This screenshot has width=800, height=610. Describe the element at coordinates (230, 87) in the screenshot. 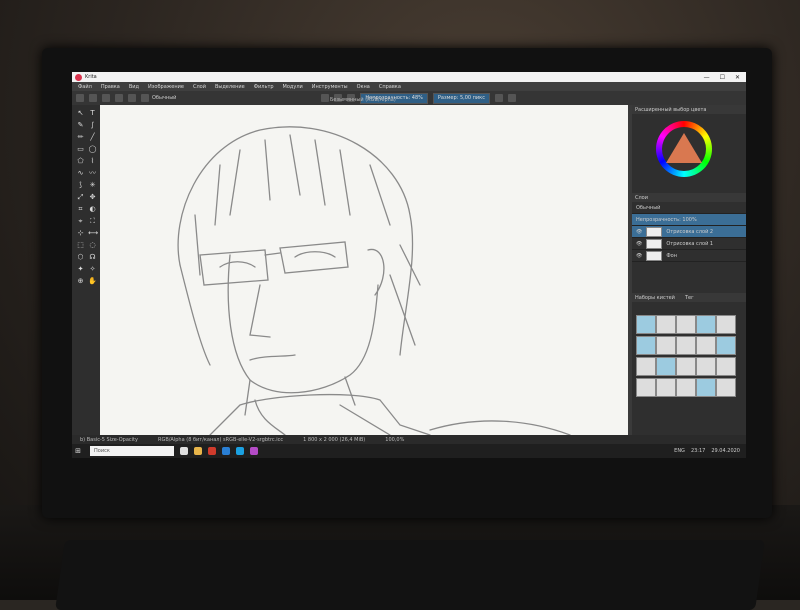

I see `menu-select: Выделение` at that location.